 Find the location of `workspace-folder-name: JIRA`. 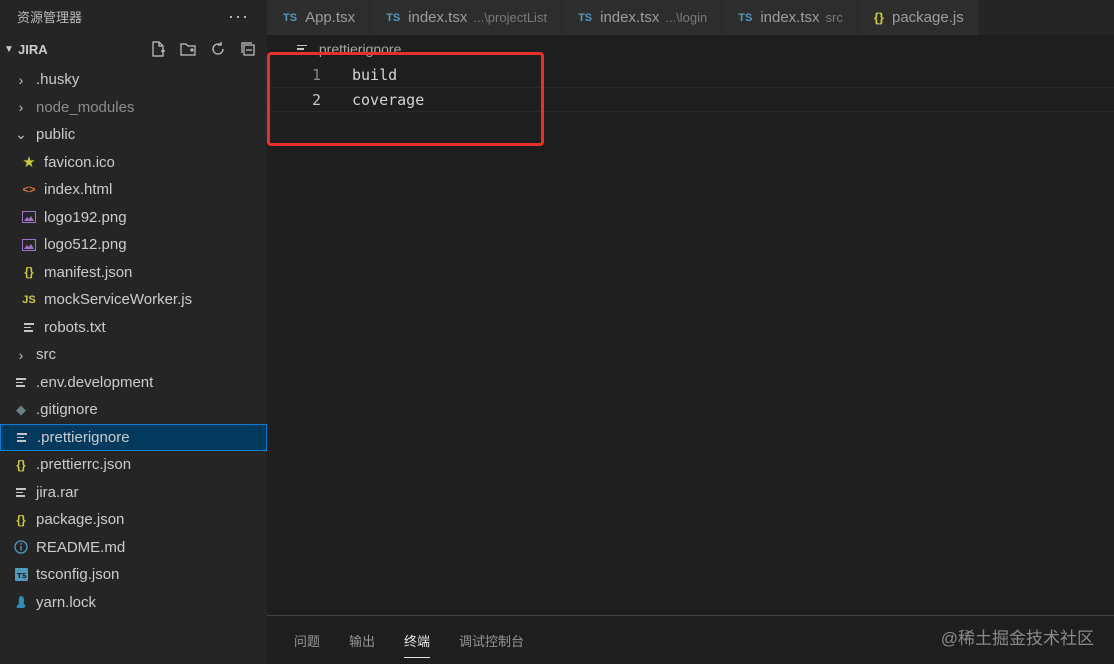

workspace-folder-name: JIRA is located at coordinates (33, 49).